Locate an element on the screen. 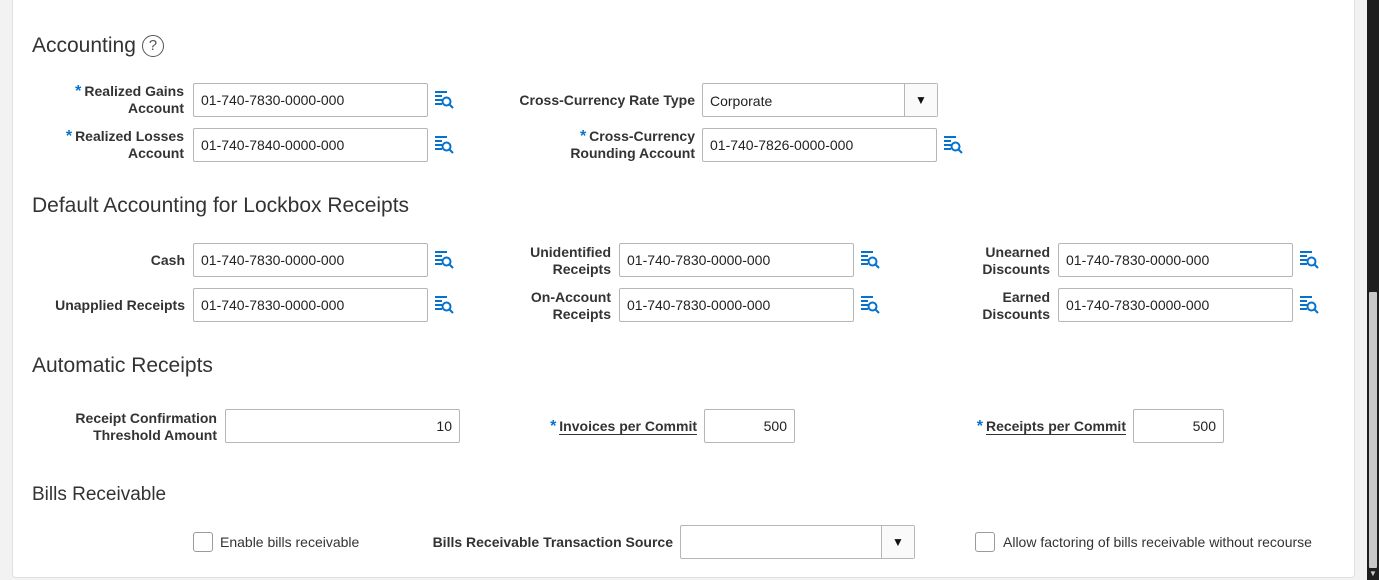 This screenshot has height=580, width=1379. automatic-receipts-section-title: Automatic Receipts is located at coordinates (122, 365).